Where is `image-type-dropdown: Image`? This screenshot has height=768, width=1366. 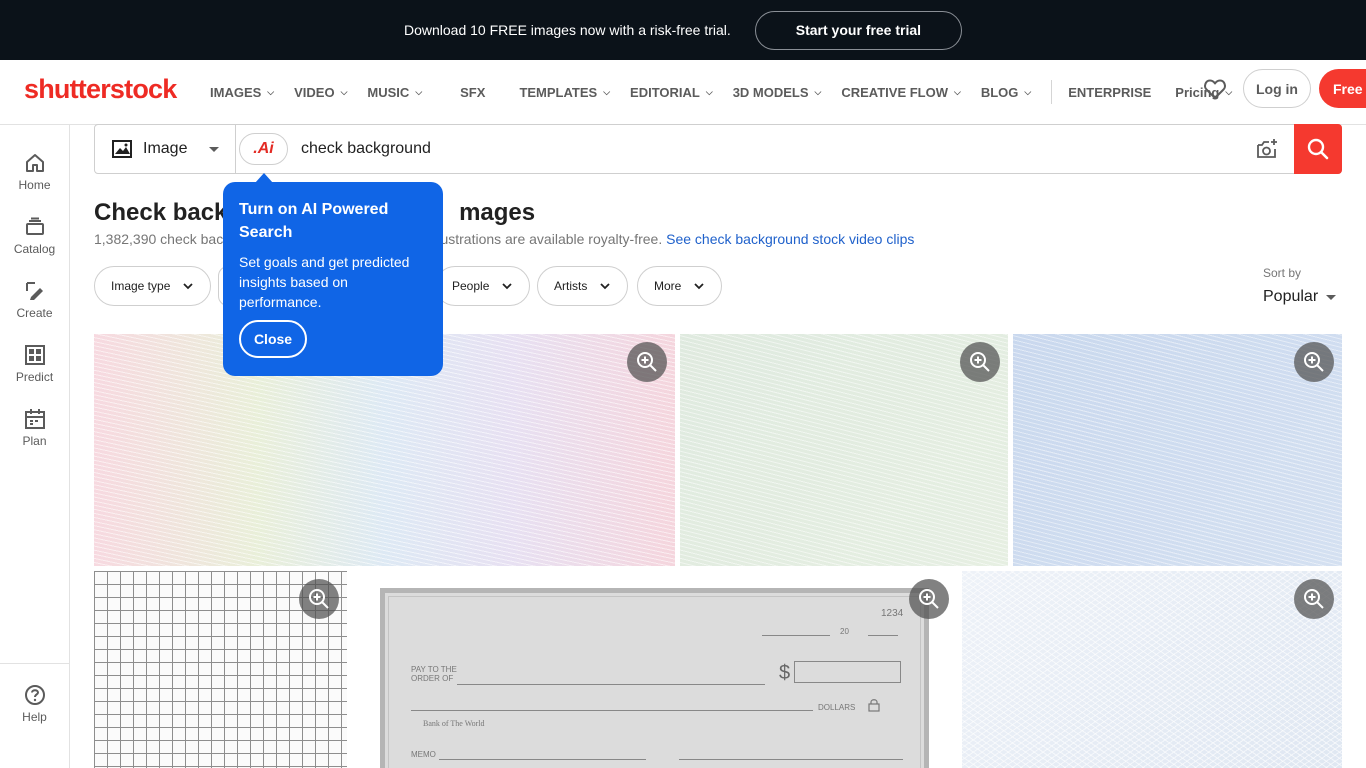 image-type-dropdown: Image is located at coordinates (165, 149).